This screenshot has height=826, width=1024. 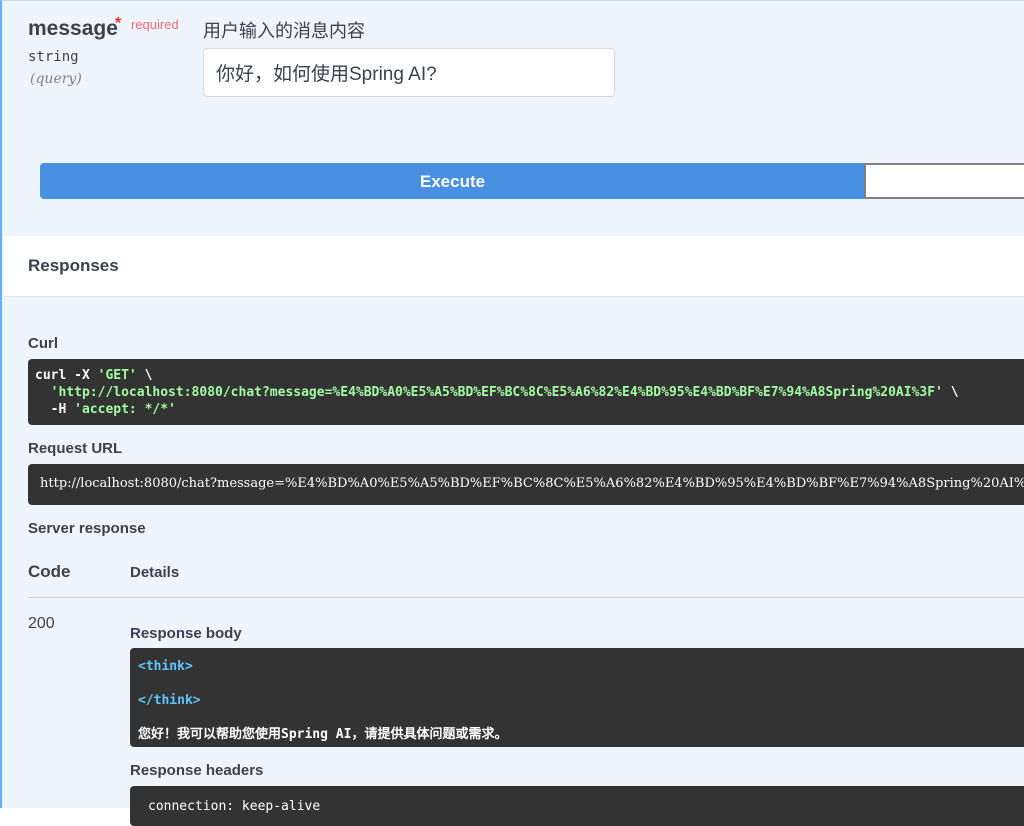 I want to click on think-close-tag: </think>, so click(x=169, y=700).